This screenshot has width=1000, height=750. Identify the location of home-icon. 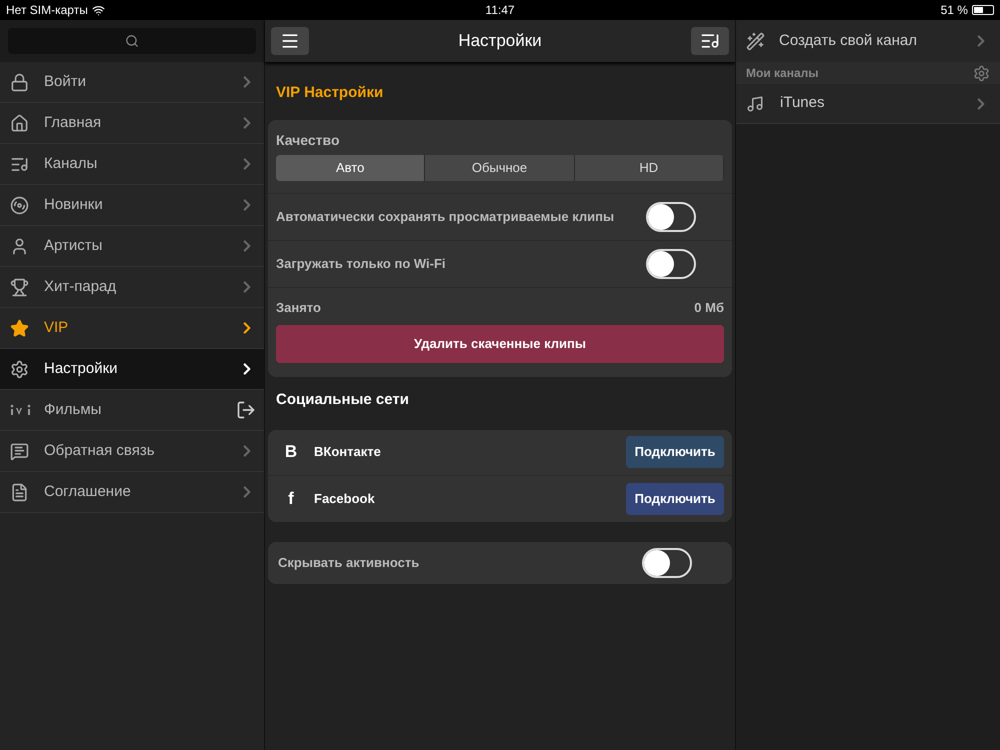
(19, 123).